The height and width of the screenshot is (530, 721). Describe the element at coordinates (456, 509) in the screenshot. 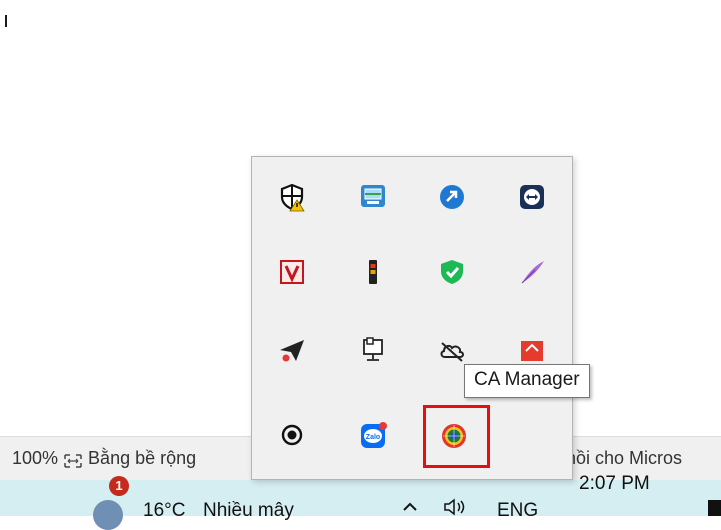

I see `volume-icon` at that location.